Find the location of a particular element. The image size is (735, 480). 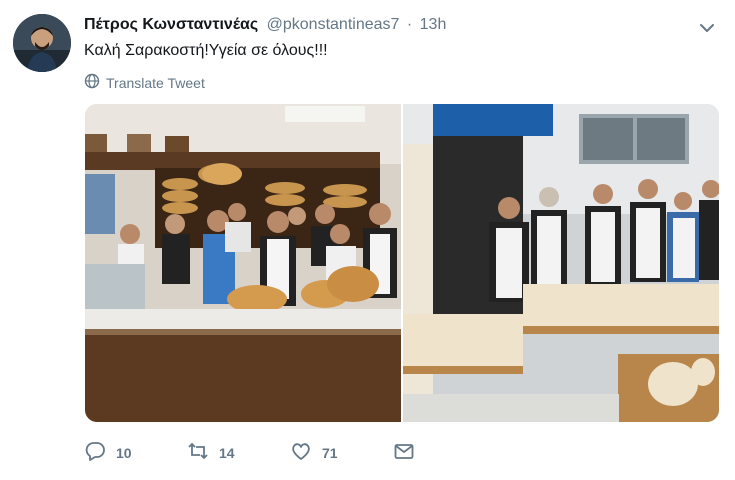

globe-icon is located at coordinates (92, 82).